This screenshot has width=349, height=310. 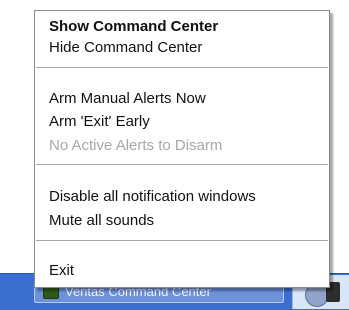 What do you see at coordinates (125, 48) in the screenshot?
I see `menu-item-hide-command-center: Hide Command Center` at bounding box center [125, 48].